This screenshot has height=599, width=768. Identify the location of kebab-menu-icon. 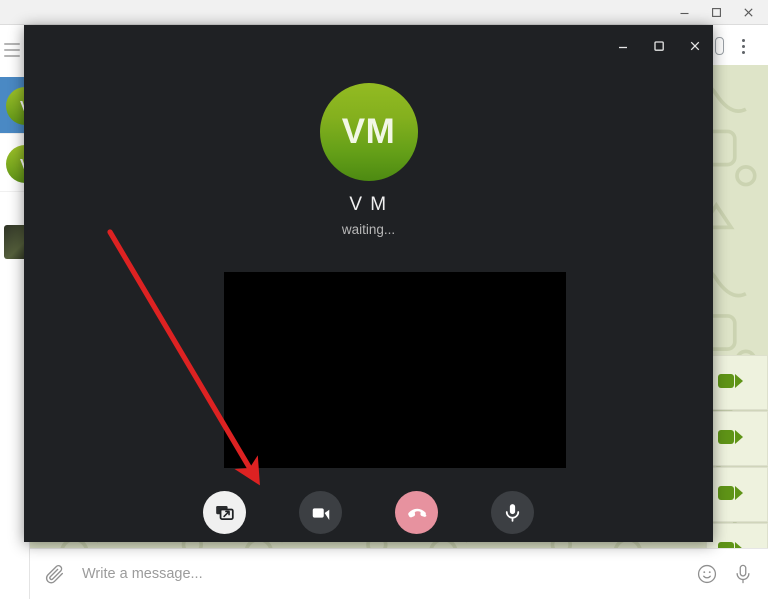
(743, 46).